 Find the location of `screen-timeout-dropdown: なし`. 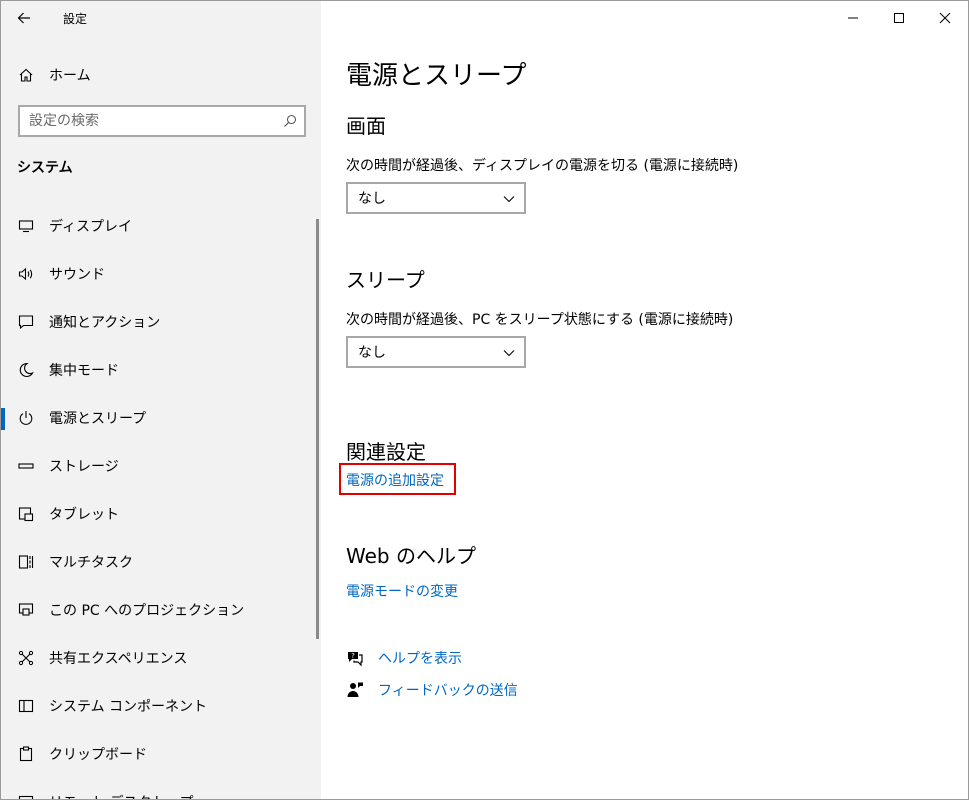

screen-timeout-dropdown: なし is located at coordinates (436, 198).